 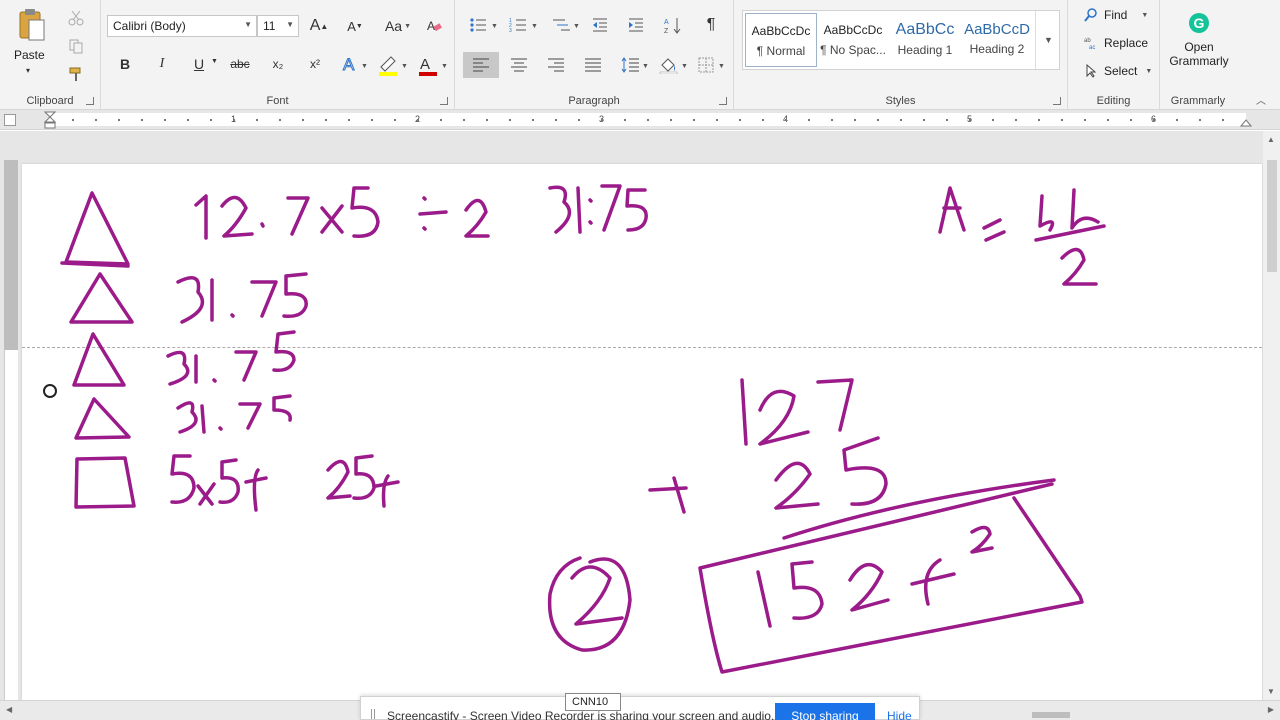 I want to click on styles-launcher-icon, so click(x=1057, y=101).